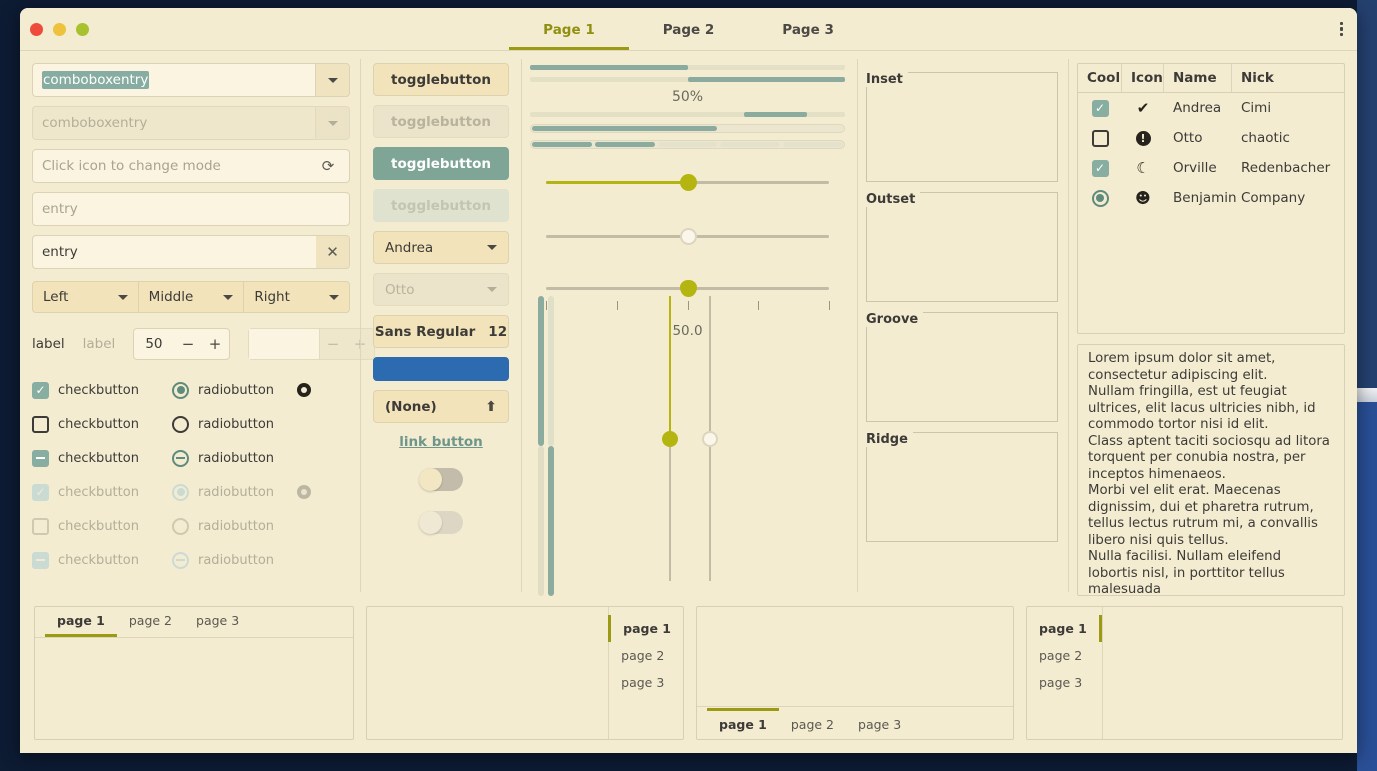 The height and width of the screenshot is (771, 1377). What do you see at coordinates (188, 344) in the screenshot?
I see `spinbutton-decrement: −` at bounding box center [188, 344].